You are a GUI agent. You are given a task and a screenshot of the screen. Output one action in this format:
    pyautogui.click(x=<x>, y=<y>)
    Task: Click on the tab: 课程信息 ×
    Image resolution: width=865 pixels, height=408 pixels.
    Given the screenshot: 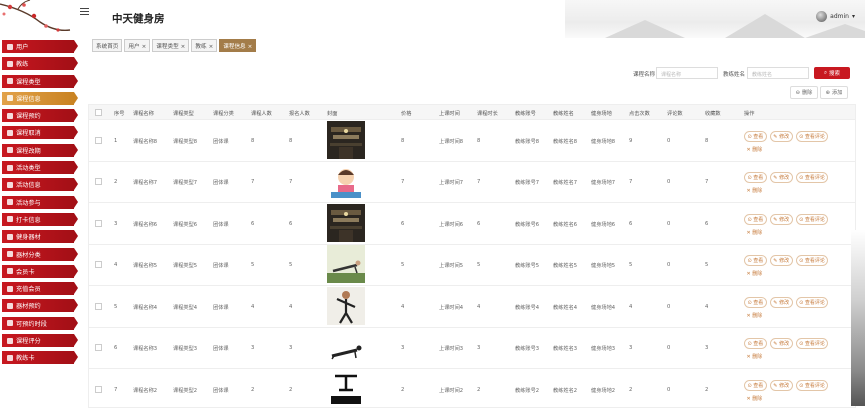 What is the action you would take?
    pyautogui.click(x=238, y=45)
    